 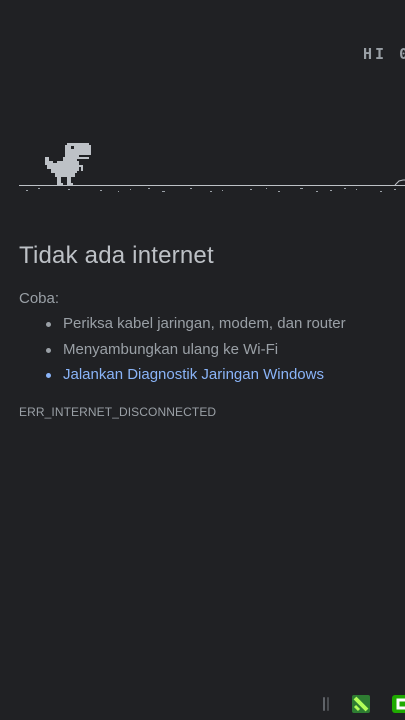 What do you see at coordinates (171, 349) in the screenshot?
I see `suggestion-label: Menyambungkan ulang ke Wi-Fi` at bounding box center [171, 349].